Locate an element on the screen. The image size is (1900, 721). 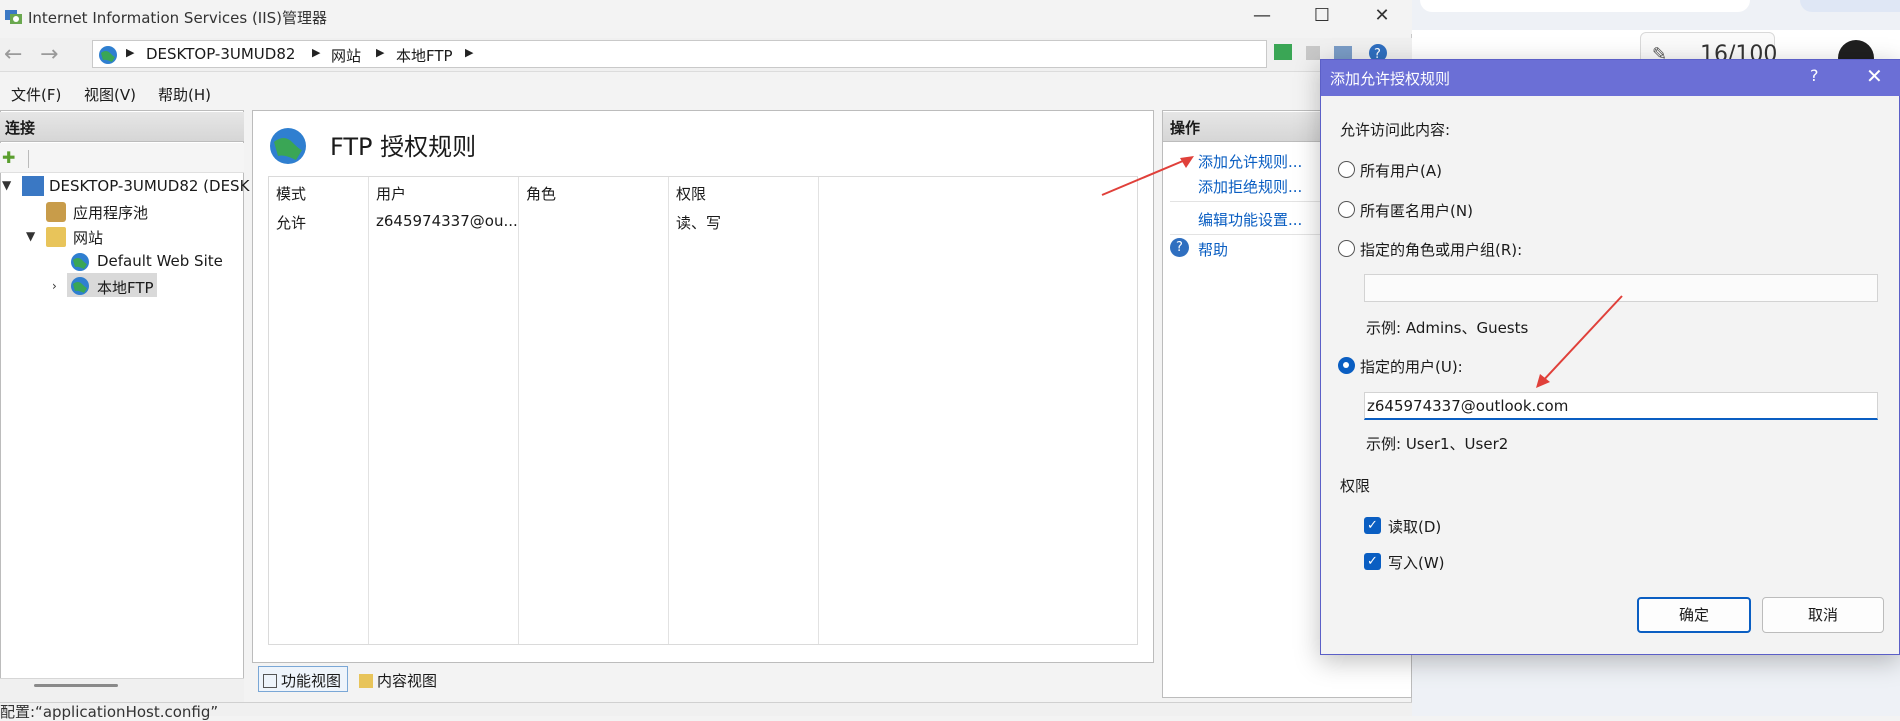
features-view-icon is located at coordinates (270, 681).